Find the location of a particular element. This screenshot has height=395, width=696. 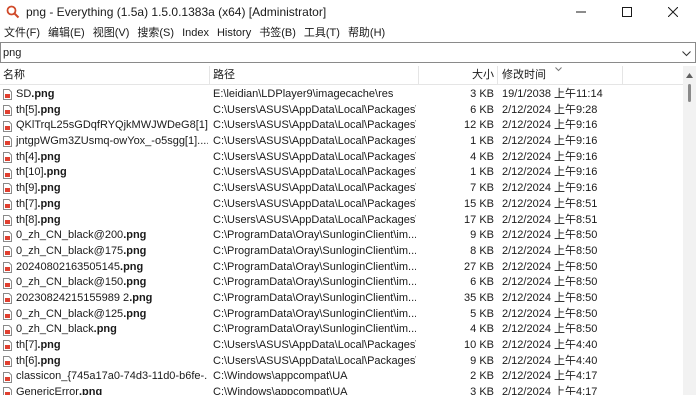

menu-search: 搜索(S) is located at coordinates (155, 33).